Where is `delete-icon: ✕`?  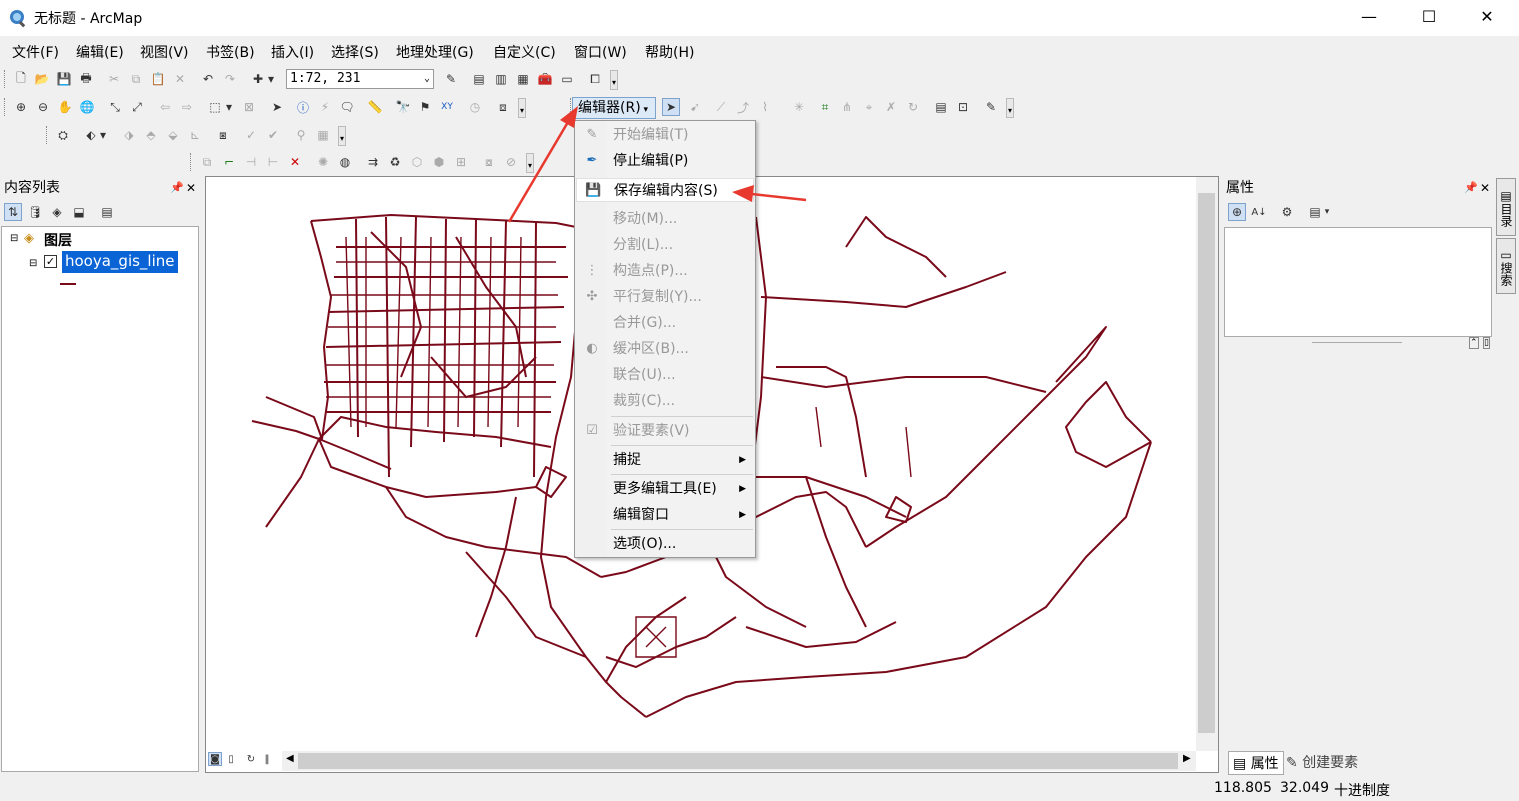 delete-icon: ✕ is located at coordinates (180, 79).